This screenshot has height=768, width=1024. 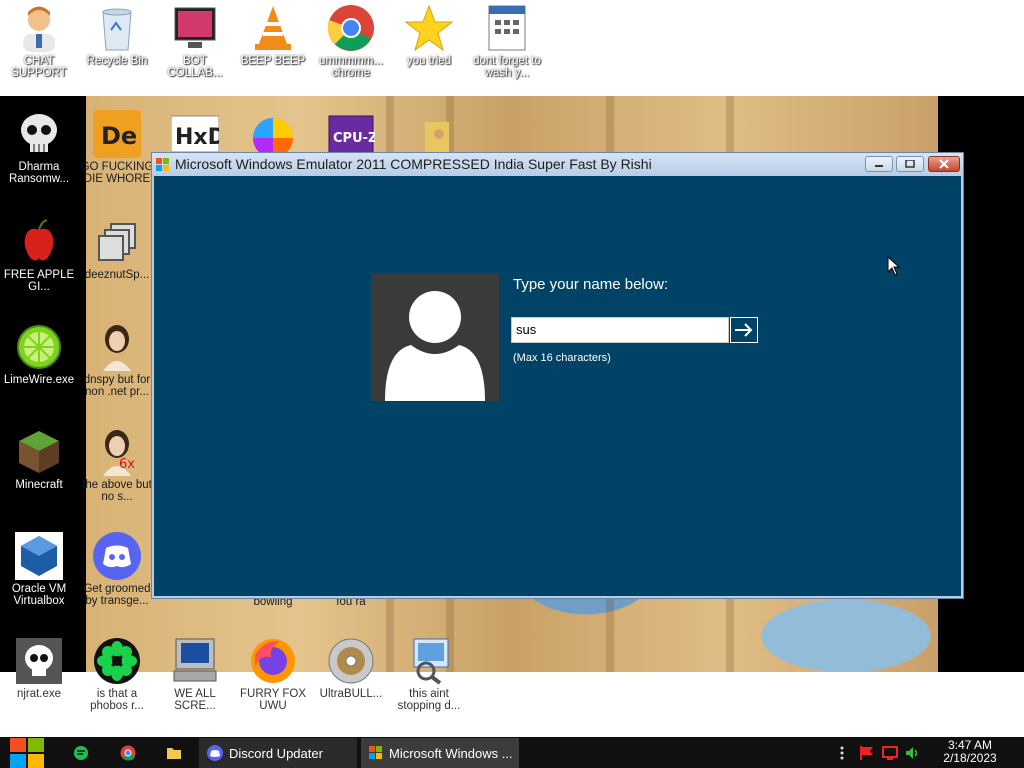 I want to click on red-flag-icon, so click(x=866, y=752).